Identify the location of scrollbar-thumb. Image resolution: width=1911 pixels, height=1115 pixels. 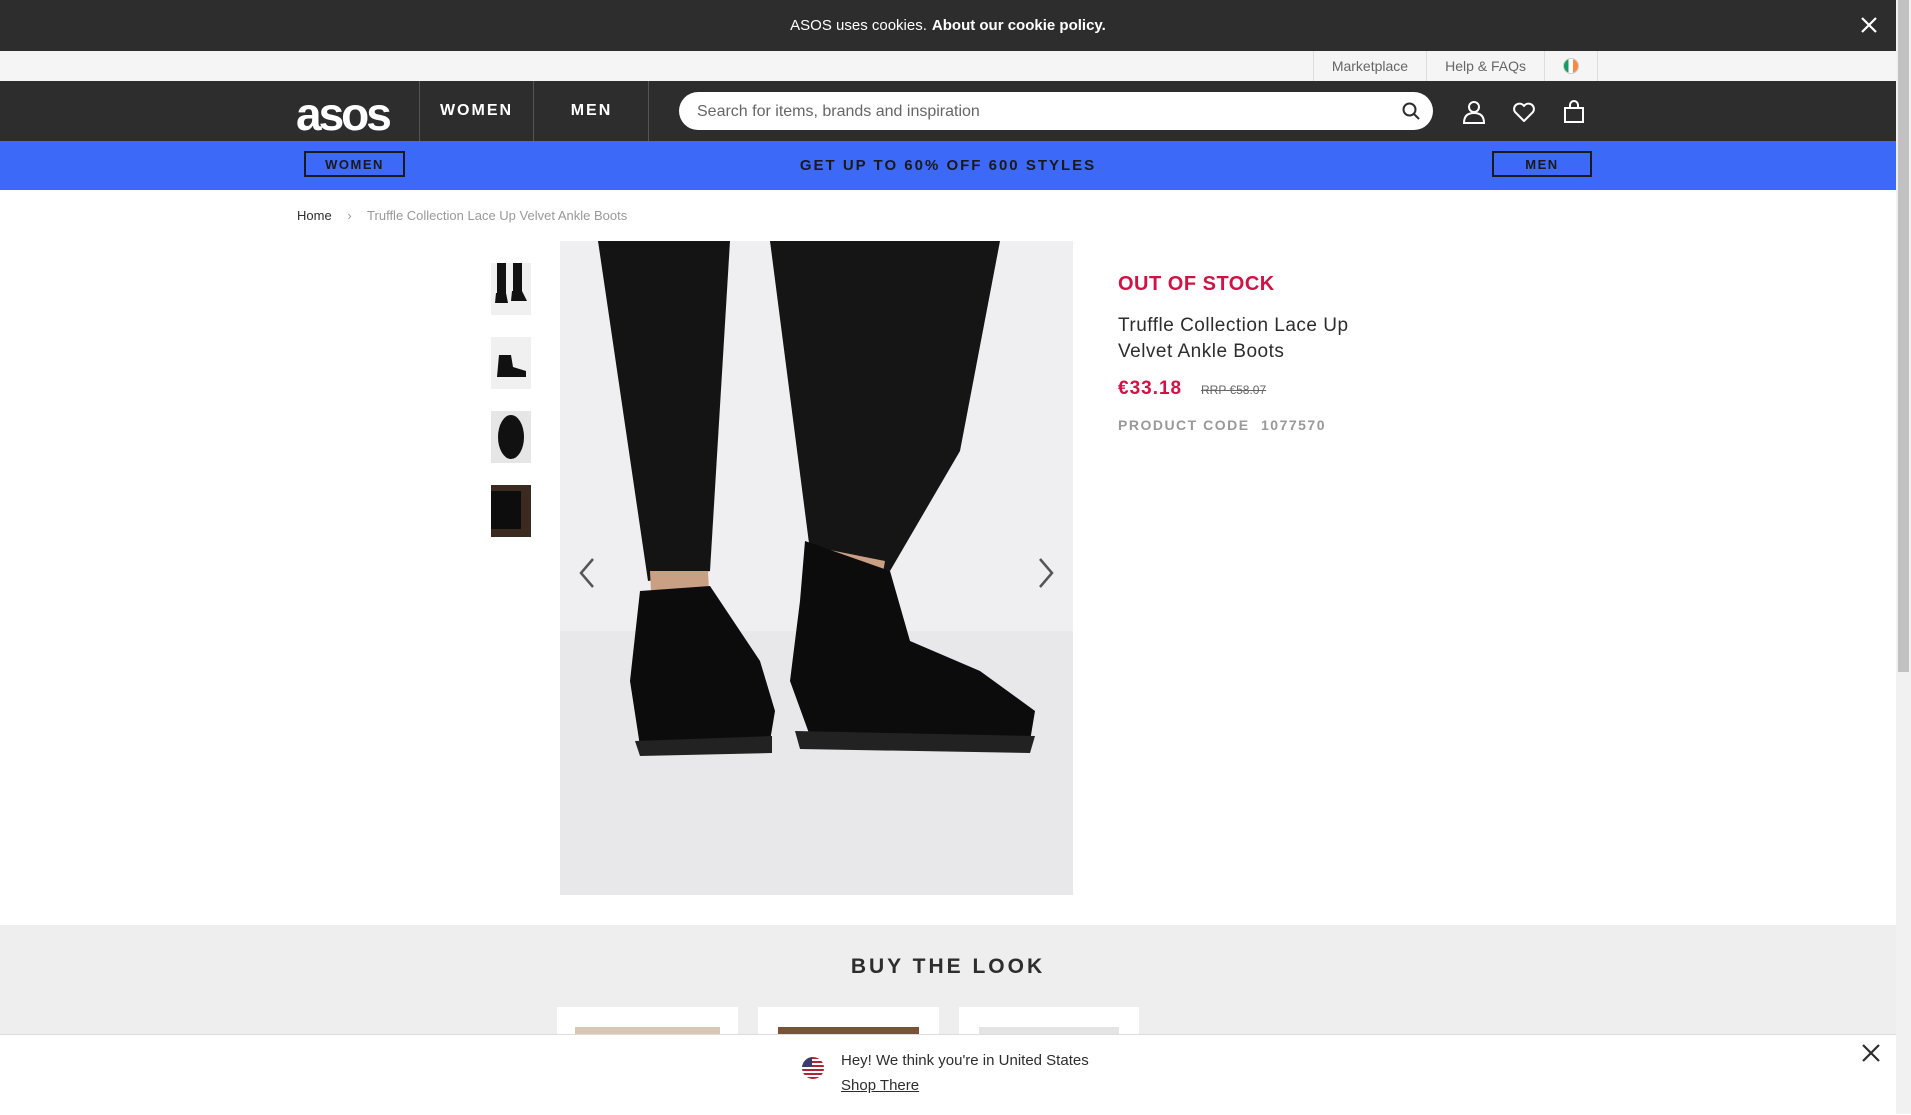
(1903, 336).